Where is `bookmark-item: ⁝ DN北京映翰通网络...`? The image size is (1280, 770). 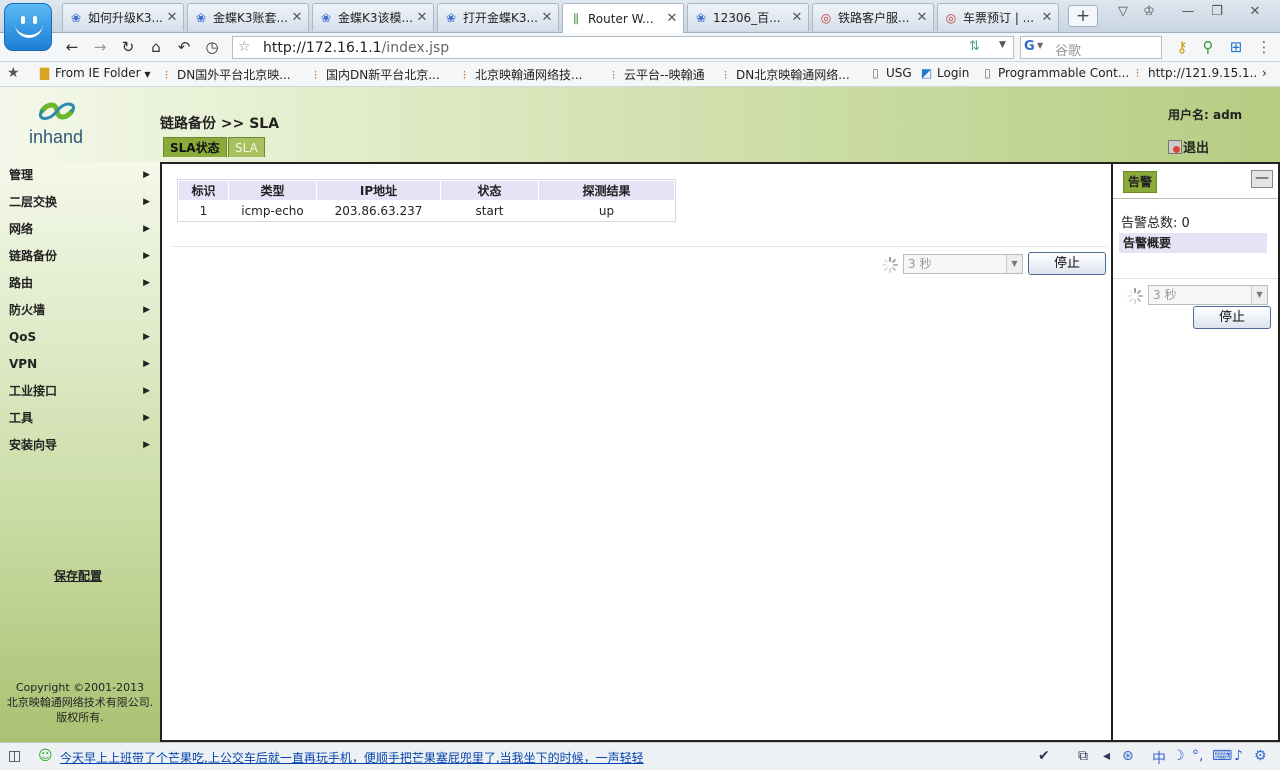 bookmark-item: ⁝ DN北京映翰通网络... is located at coordinates (784, 74).